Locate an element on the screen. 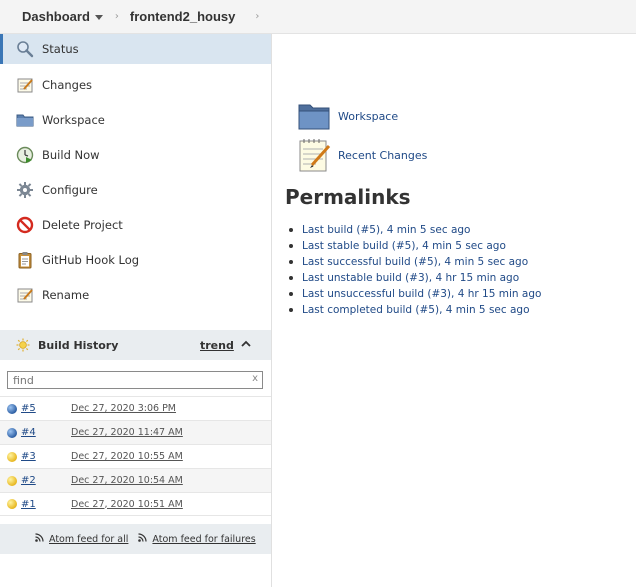 The width and height of the screenshot is (636, 587). build-number-link: #5 is located at coordinates (46, 408).